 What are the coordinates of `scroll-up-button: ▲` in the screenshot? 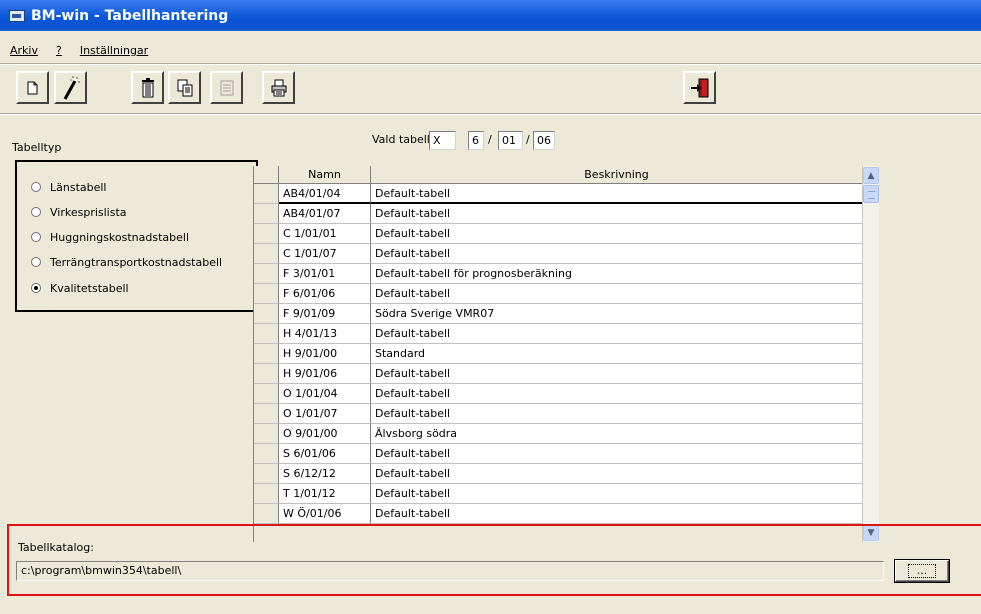 It's located at (871, 175).